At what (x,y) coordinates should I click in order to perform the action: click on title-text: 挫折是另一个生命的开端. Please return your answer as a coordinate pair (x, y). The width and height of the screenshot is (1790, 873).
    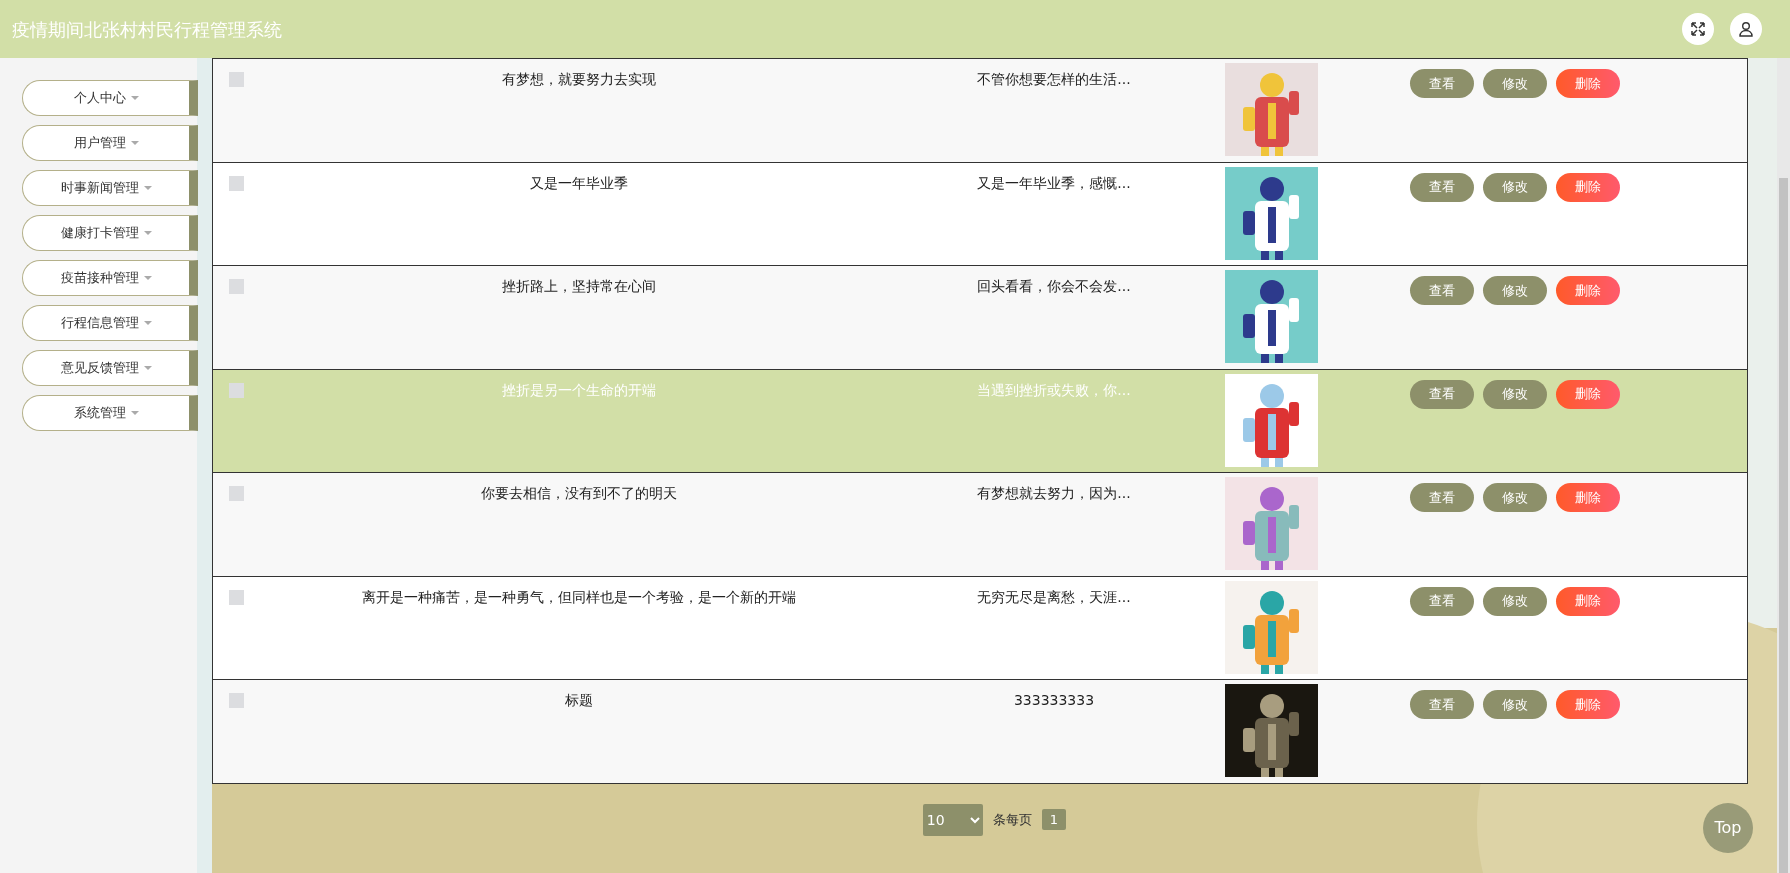
    Looking at the image, I should click on (579, 389).